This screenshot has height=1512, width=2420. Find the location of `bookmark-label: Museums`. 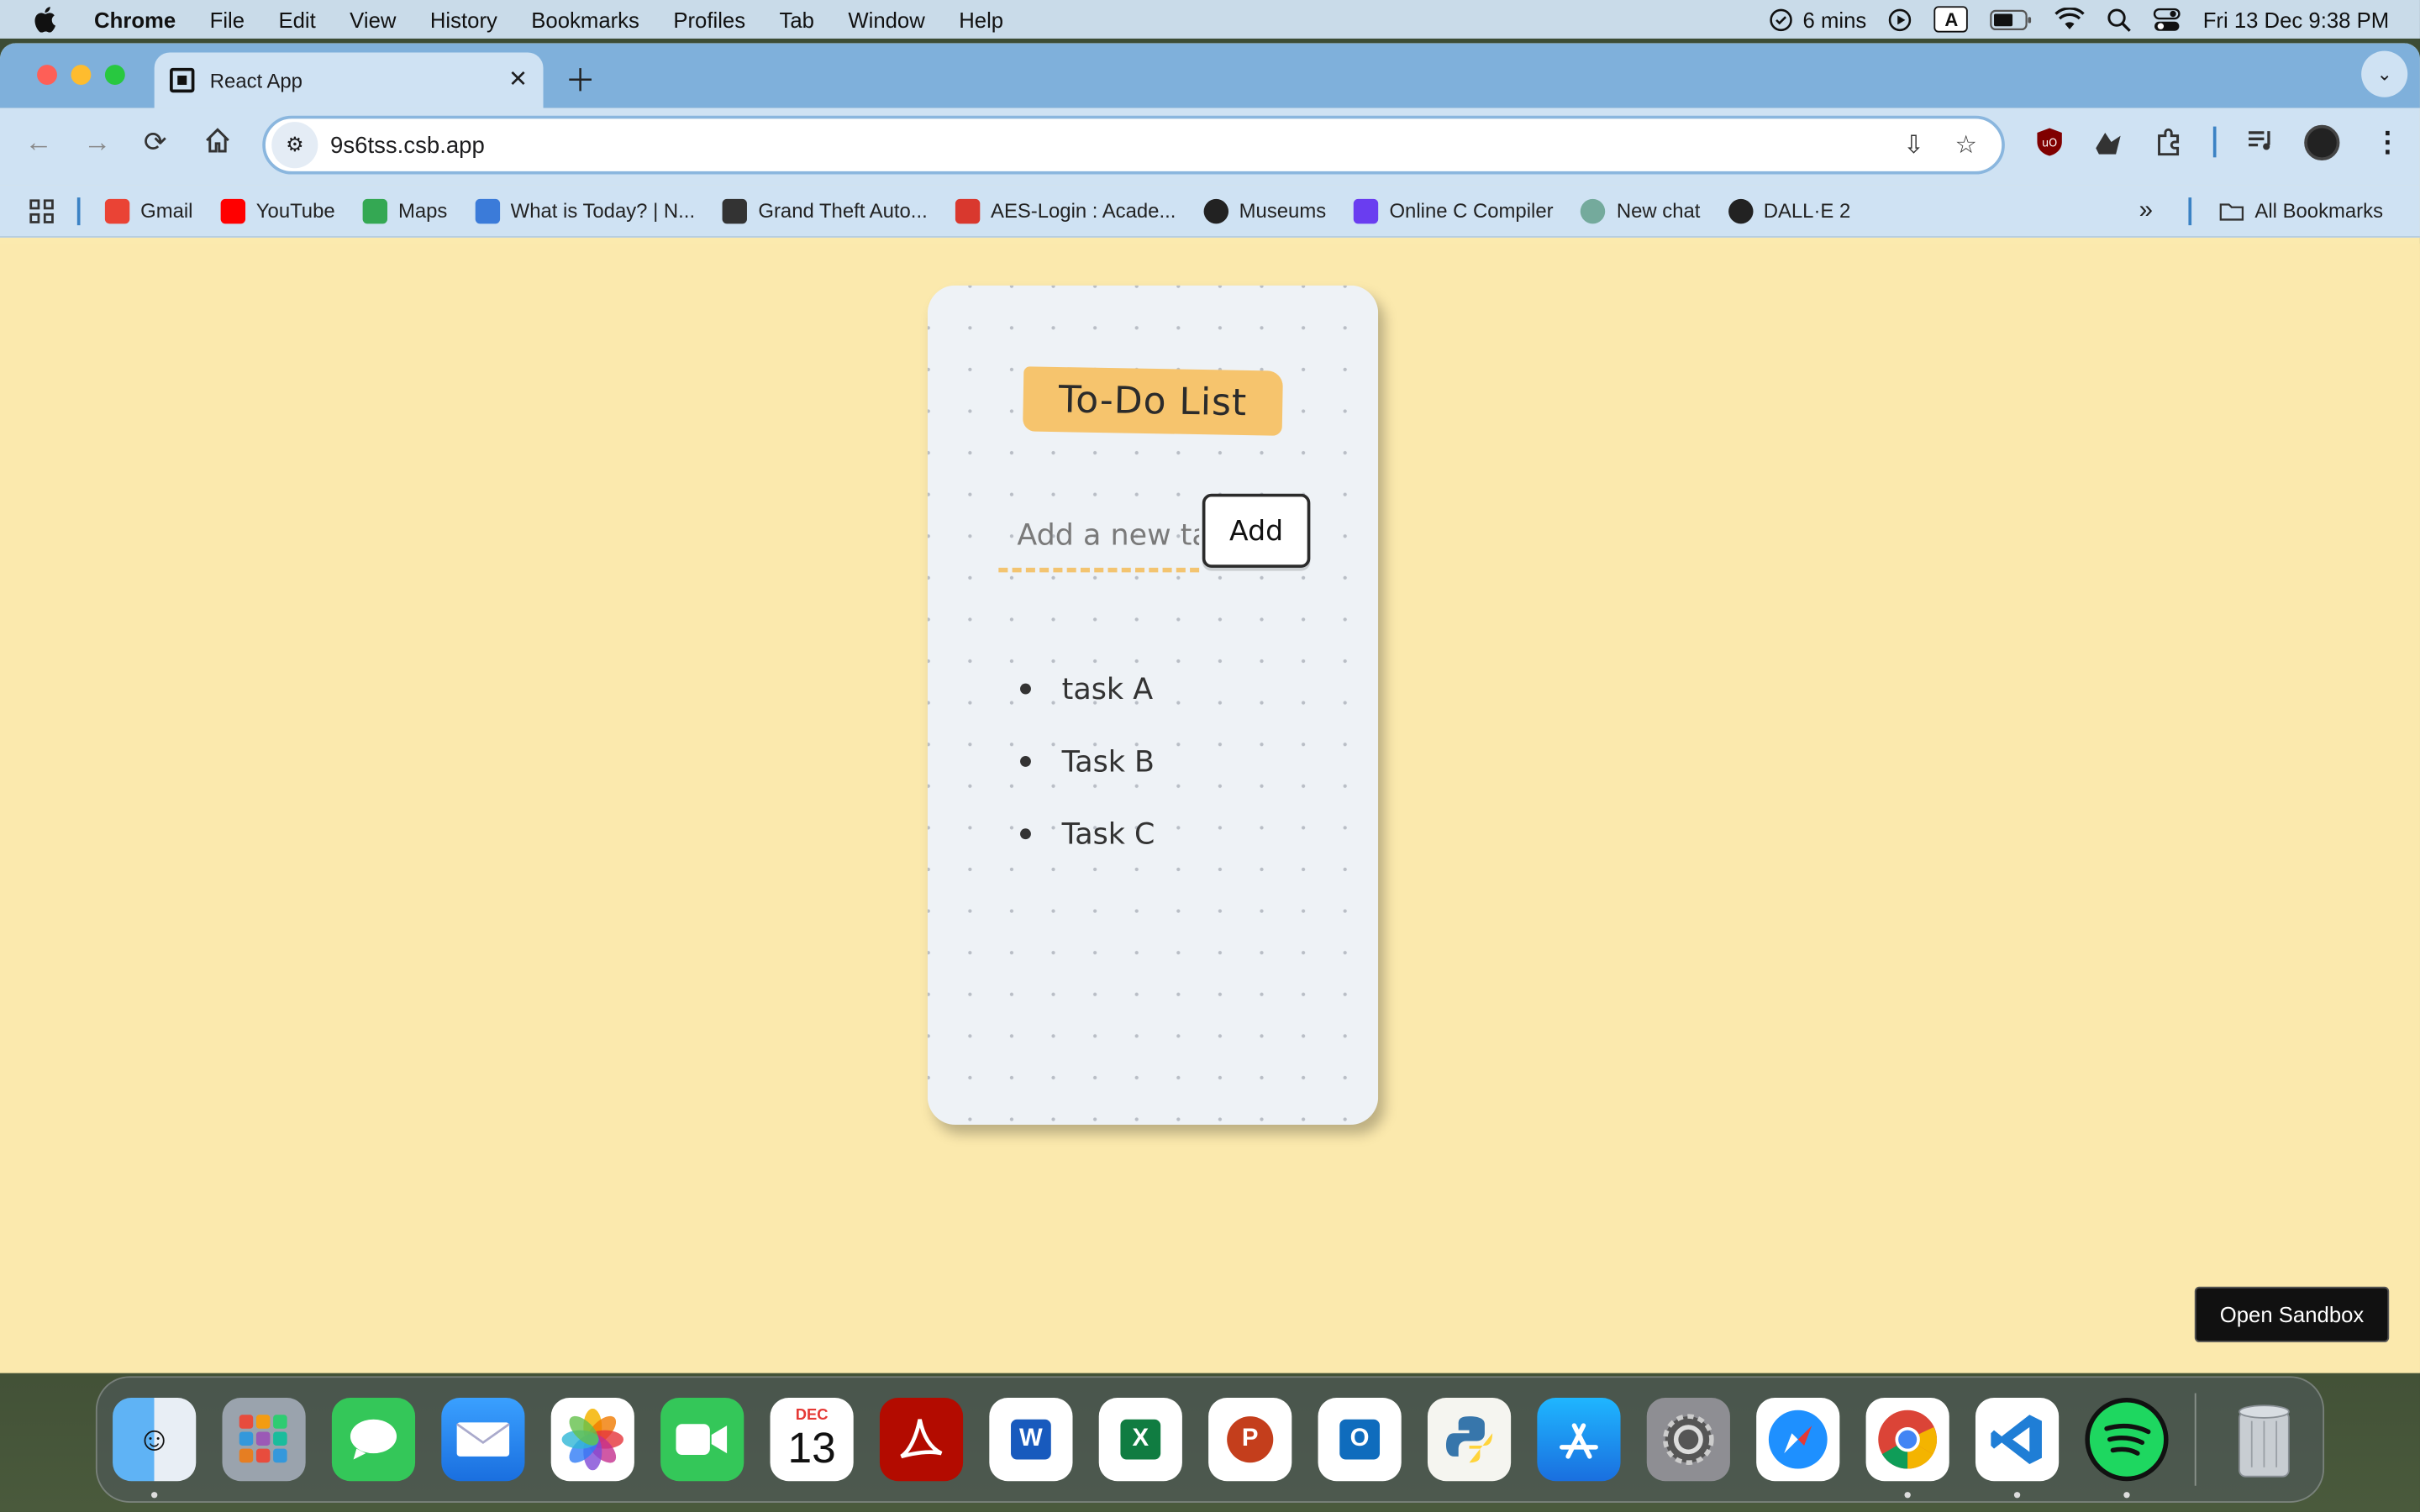

bookmark-label: Museums is located at coordinates (1283, 210).